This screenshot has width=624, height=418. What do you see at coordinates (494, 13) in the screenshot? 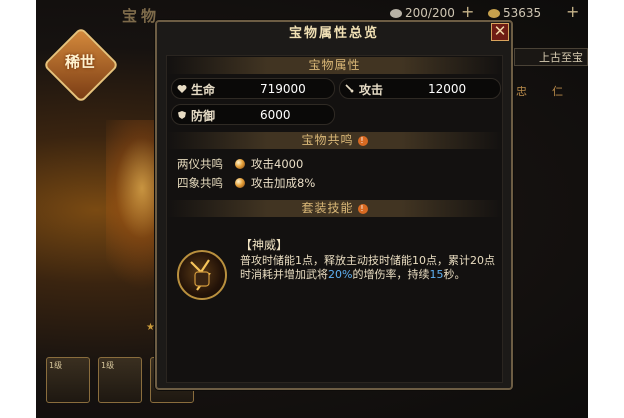
I see `treasure-icon` at bounding box center [494, 13].